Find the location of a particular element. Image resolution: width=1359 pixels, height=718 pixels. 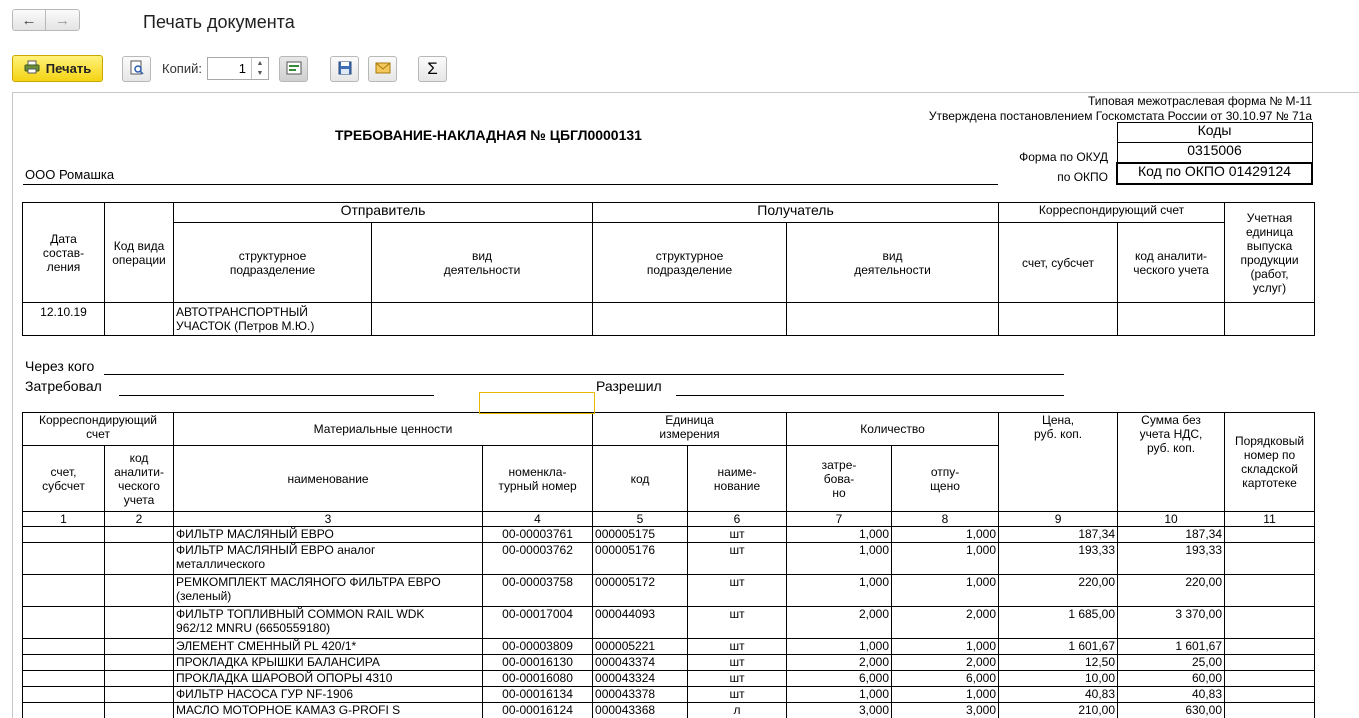

items-h-requested: затре- бова- но is located at coordinates (839, 479).